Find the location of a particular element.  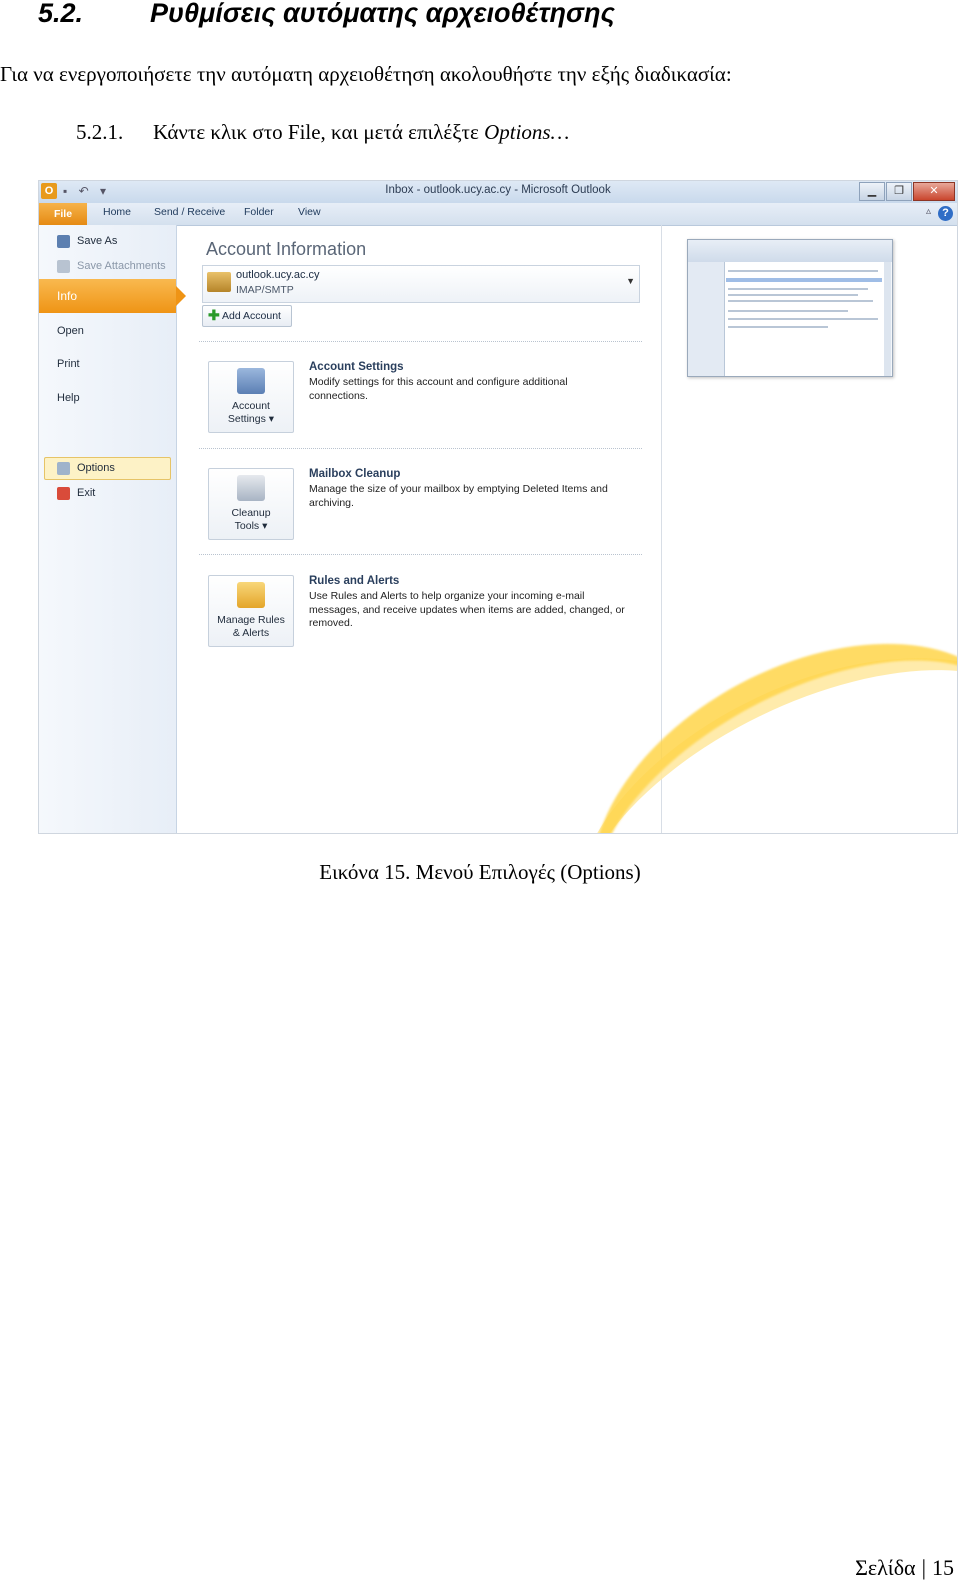

step-text: Κάντε κλικ στο File, και μετά επιλέξτε is located at coordinates (319, 132).